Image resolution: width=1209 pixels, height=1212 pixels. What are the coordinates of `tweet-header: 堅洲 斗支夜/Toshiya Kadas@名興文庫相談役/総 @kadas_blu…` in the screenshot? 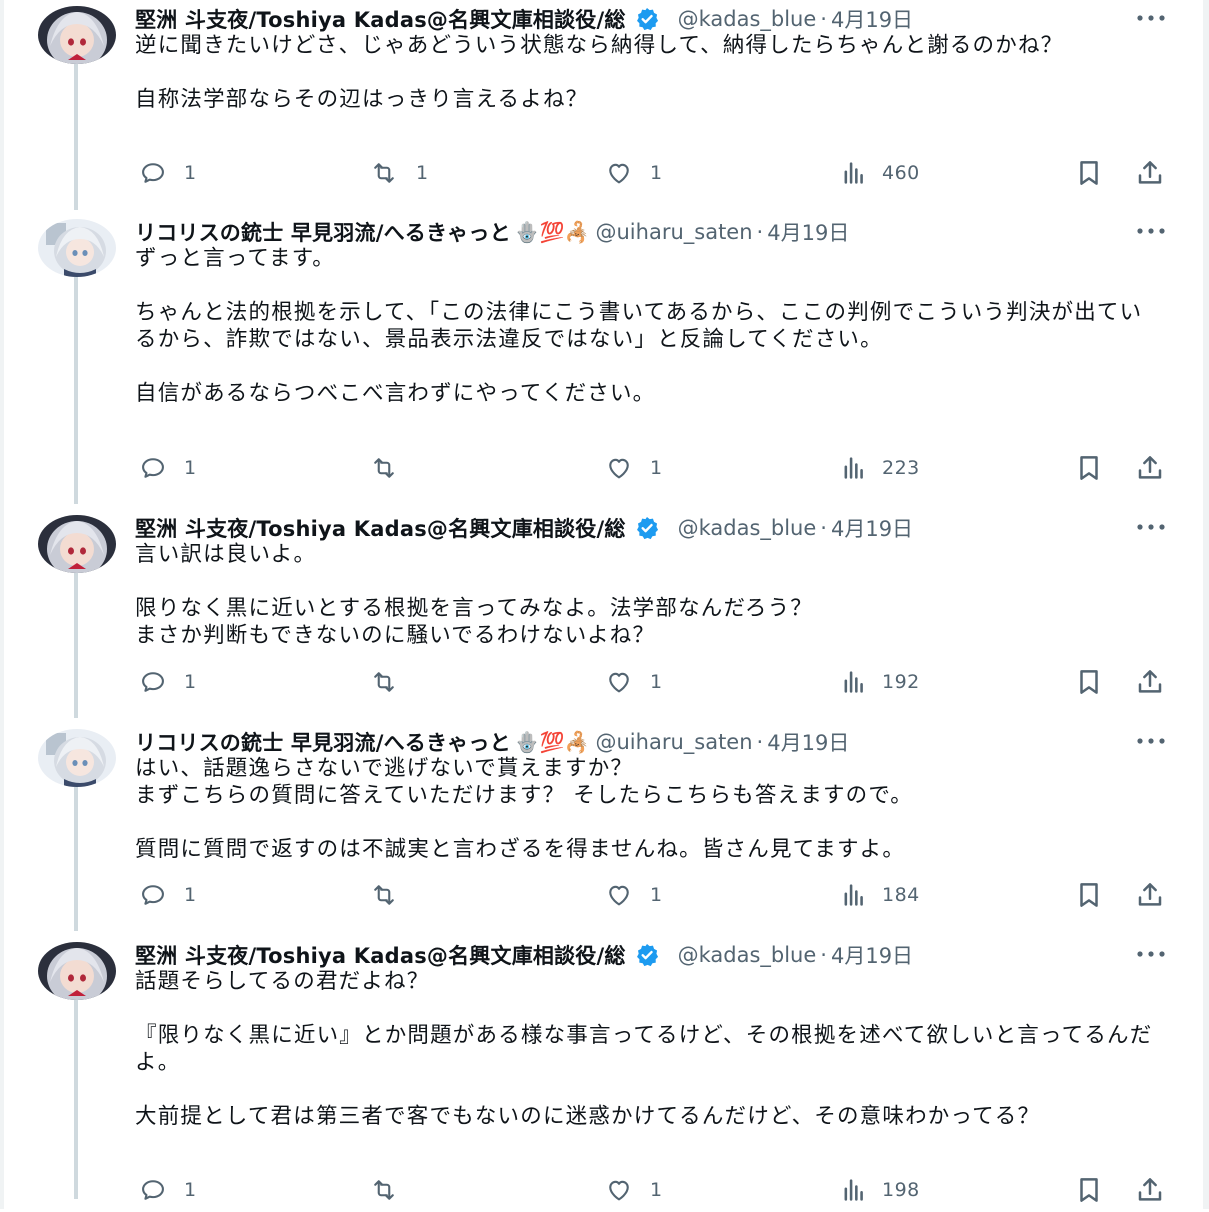 It's located at (655, 19).